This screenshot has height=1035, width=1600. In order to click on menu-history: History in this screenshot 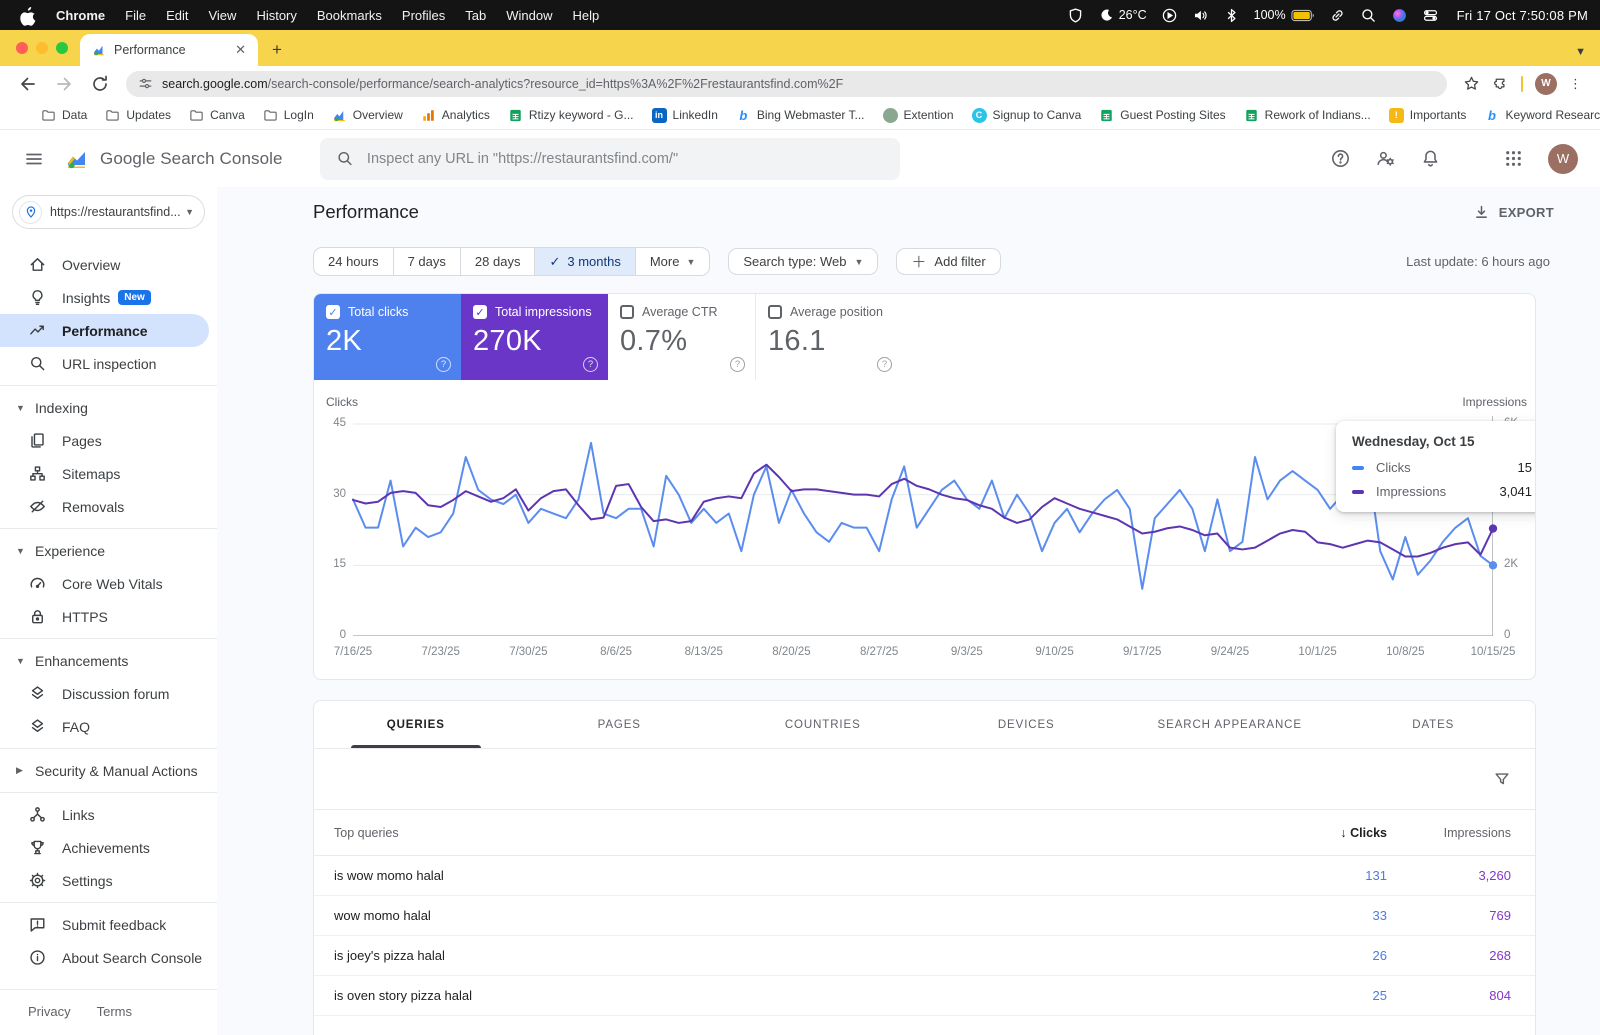, I will do `click(276, 15)`.